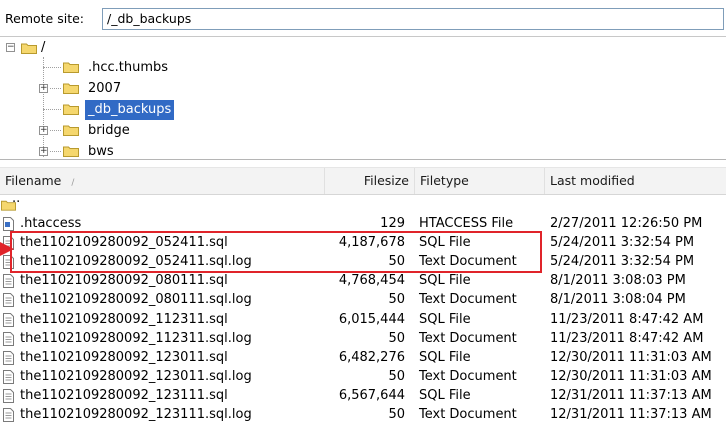  I want to click on sort-indicator-icon: /, so click(73, 183).